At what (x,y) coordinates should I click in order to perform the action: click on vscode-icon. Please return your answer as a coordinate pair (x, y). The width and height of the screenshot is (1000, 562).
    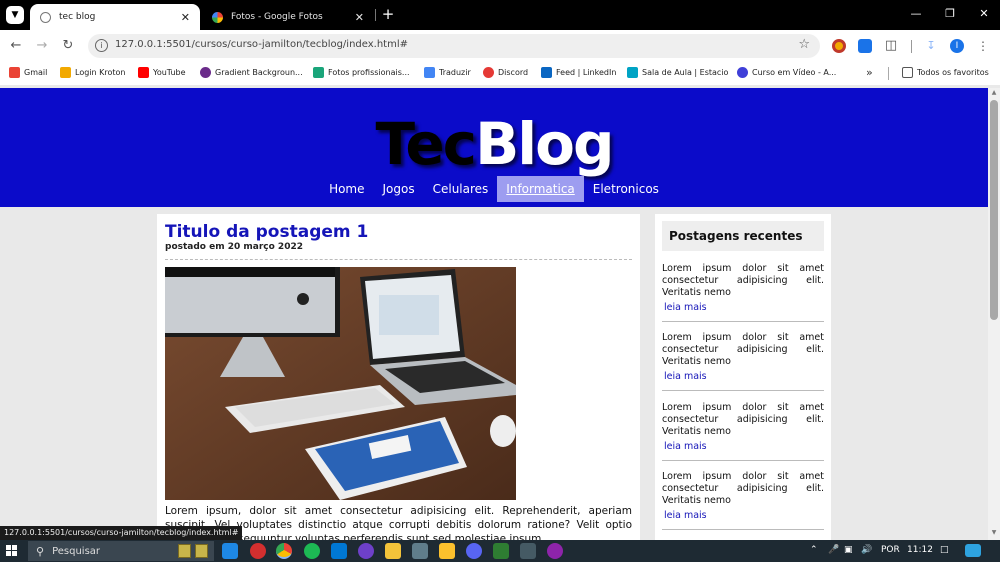
    Looking at the image, I should click on (339, 551).